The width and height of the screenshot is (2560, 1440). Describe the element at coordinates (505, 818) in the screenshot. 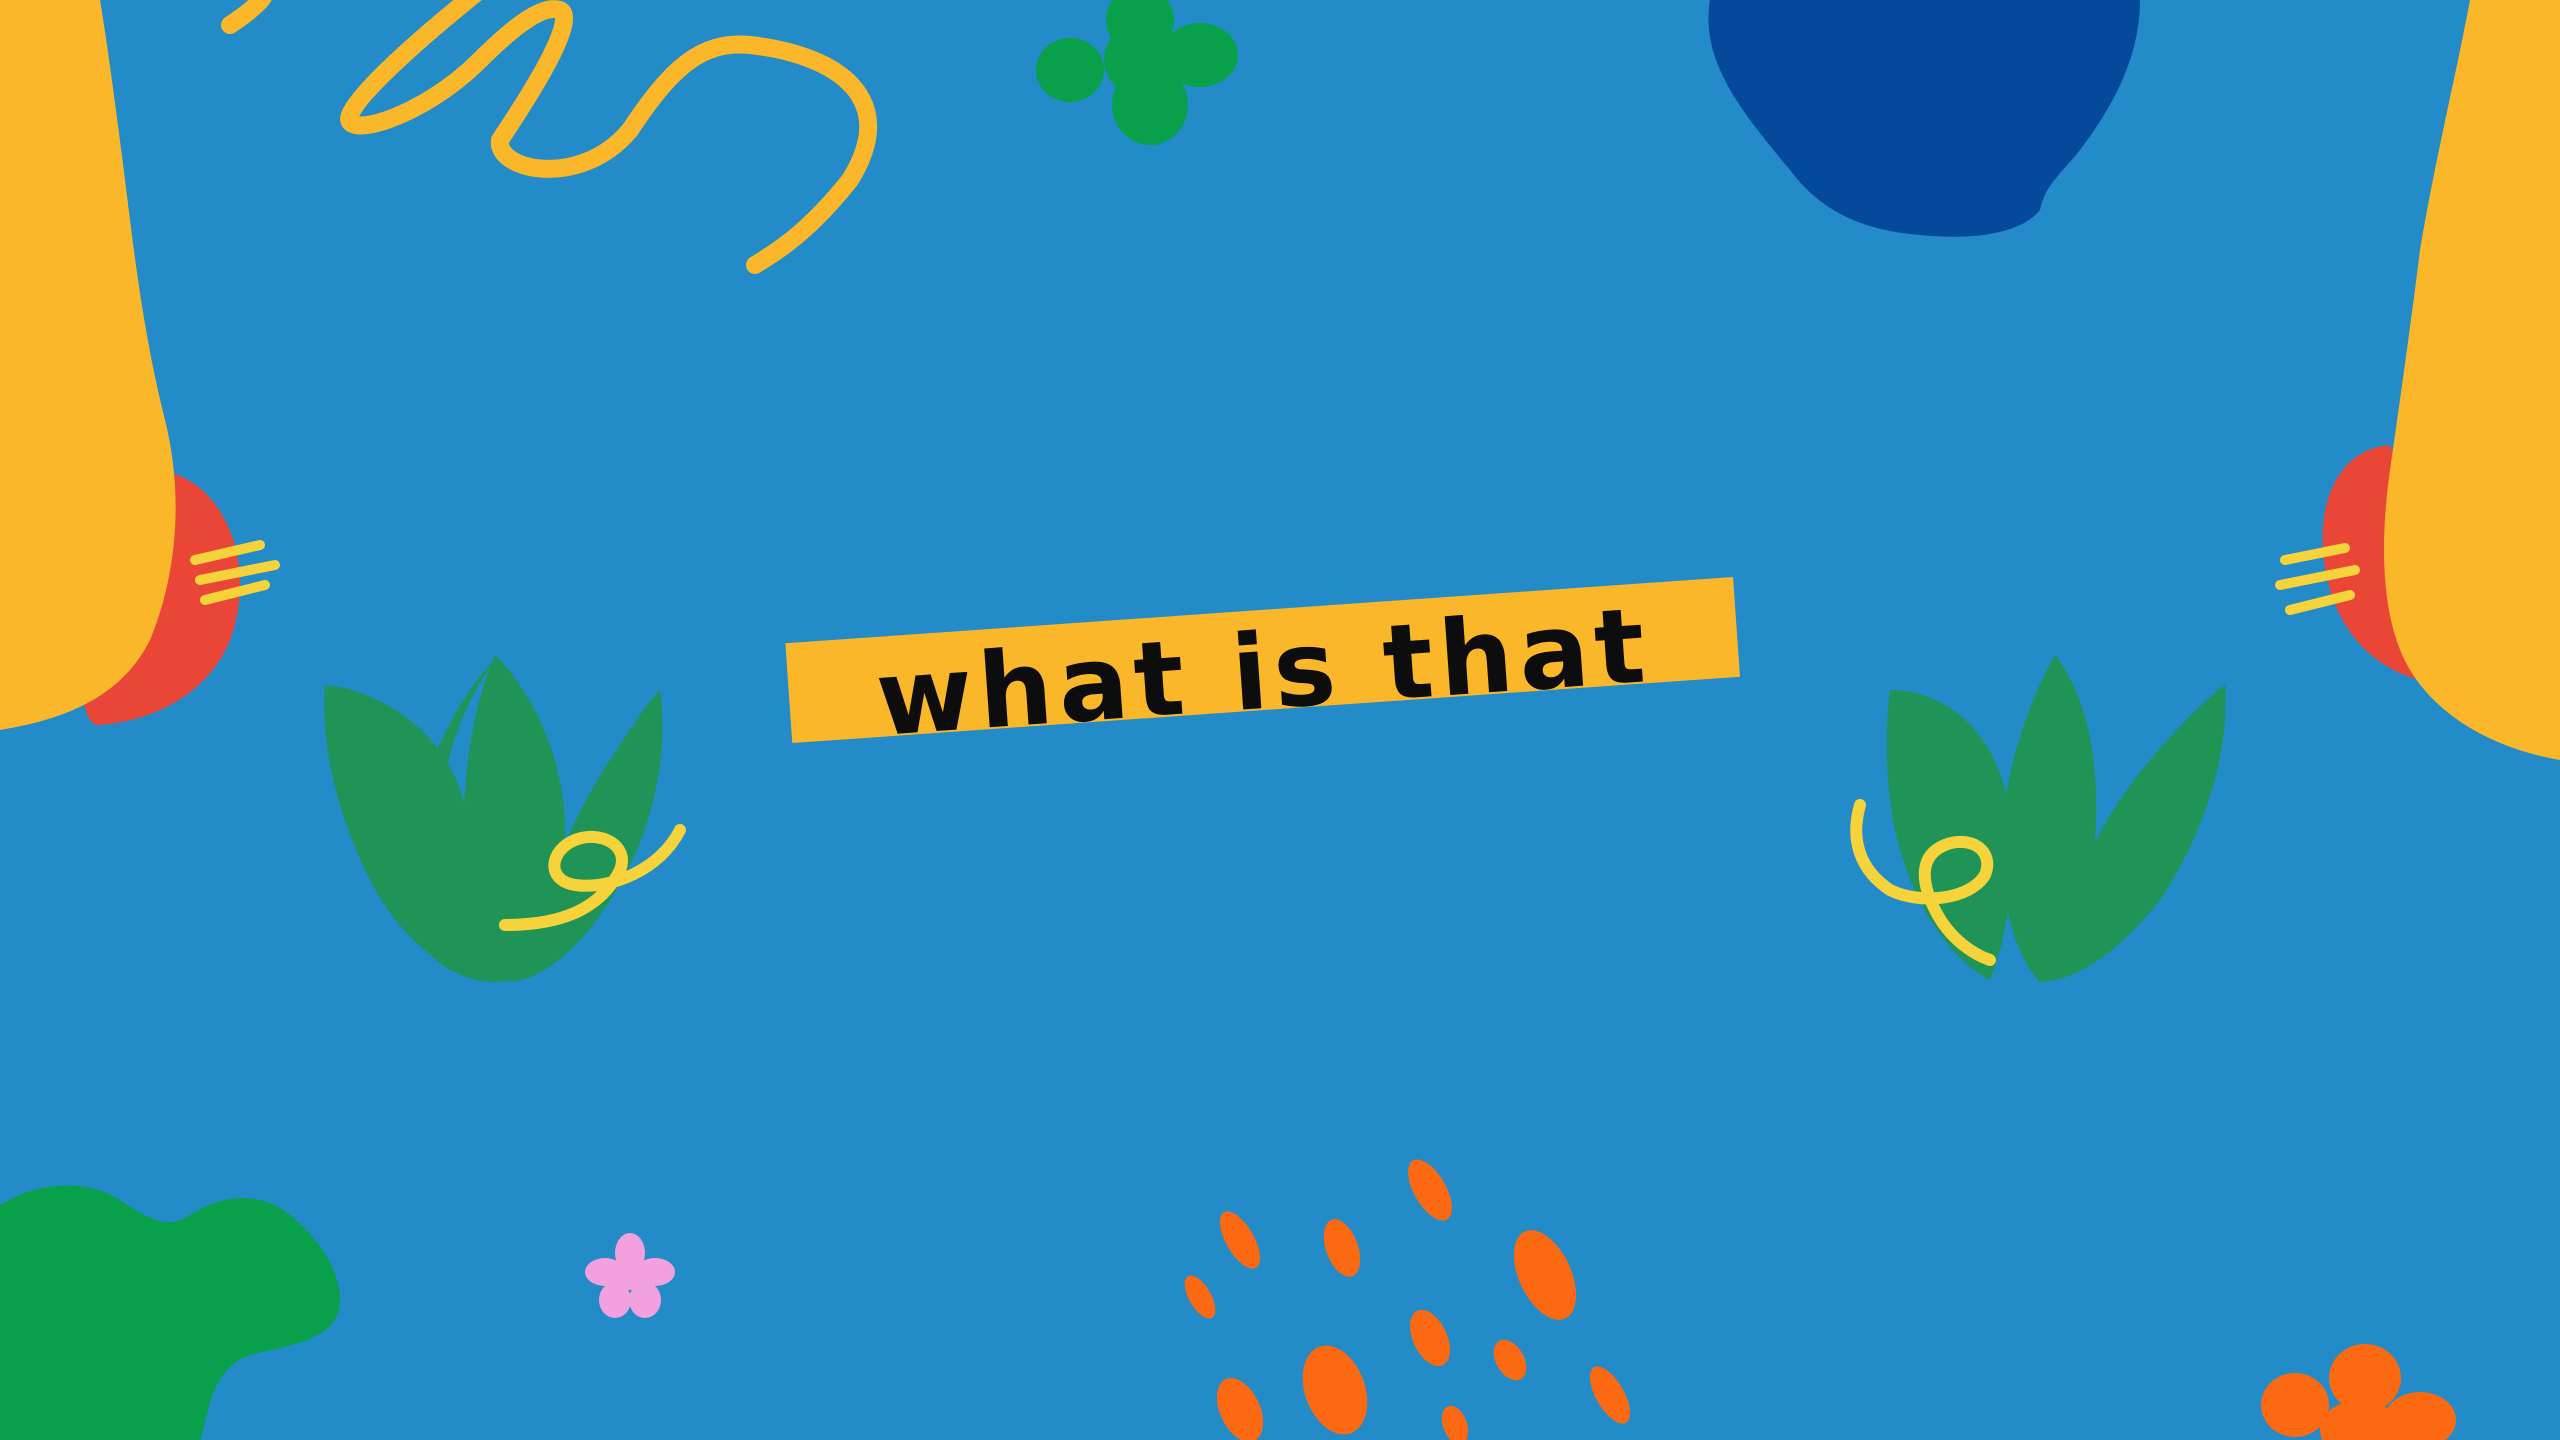

I see `green-leaf-left` at that location.